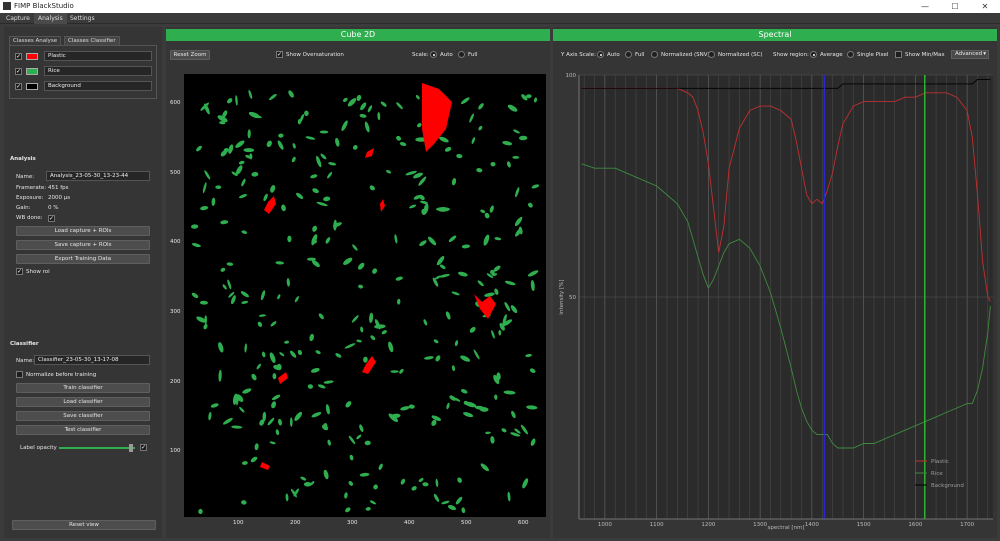  I want to click on class-plastic-name: Plastic, so click(98, 56).